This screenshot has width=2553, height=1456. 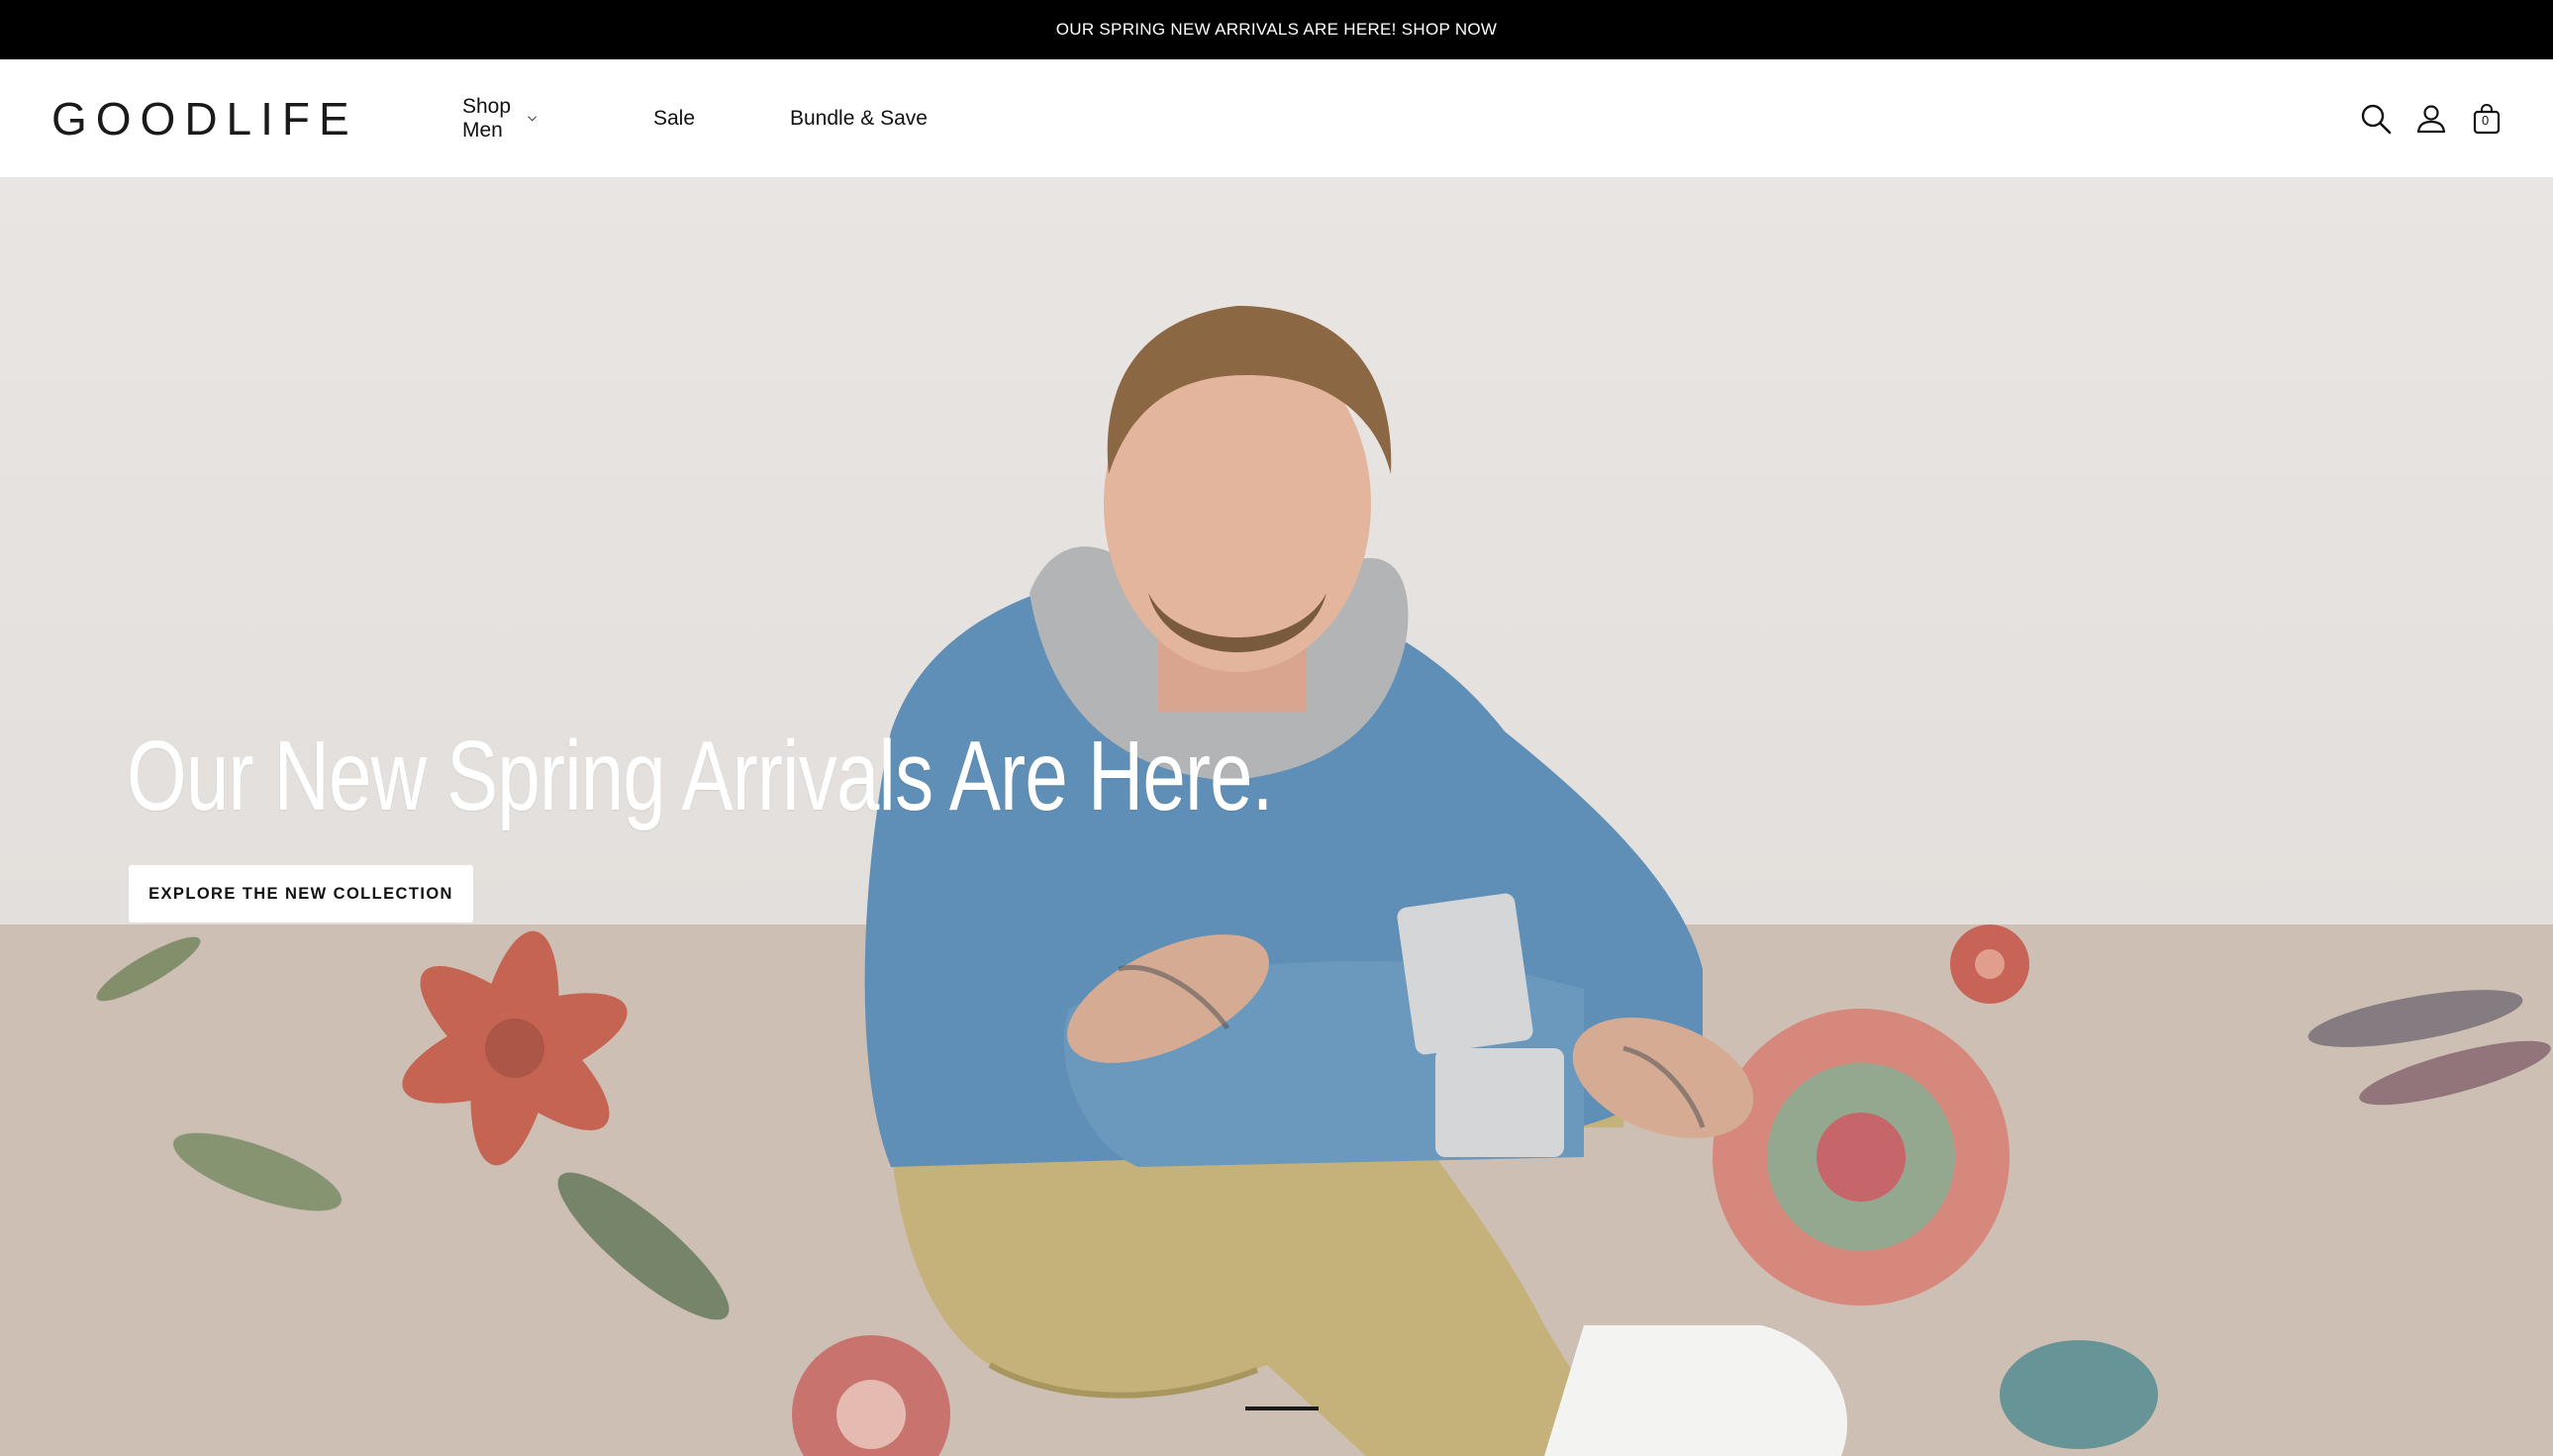 I want to click on cart-icon: 0, so click(x=2487, y=119).